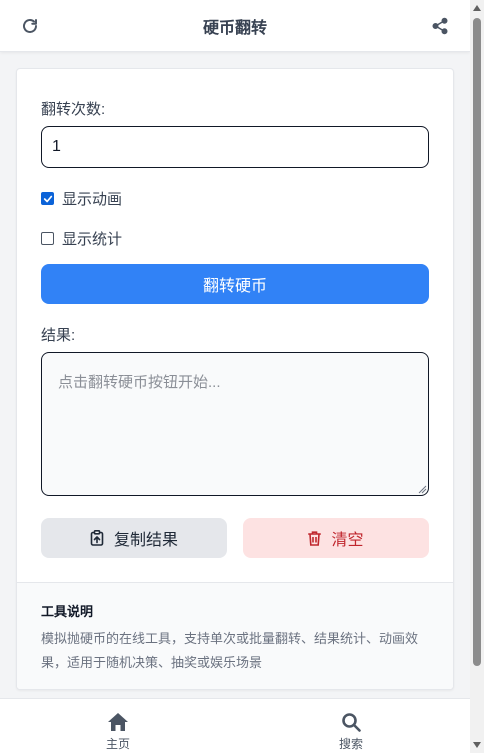 The height and width of the screenshot is (753, 484). I want to click on animation-checkbox, so click(47, 198).